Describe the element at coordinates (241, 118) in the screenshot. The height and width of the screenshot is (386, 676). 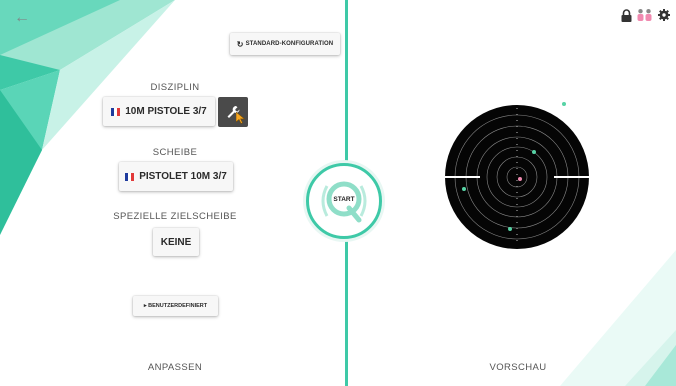
I see `cursor-icon` at that location.